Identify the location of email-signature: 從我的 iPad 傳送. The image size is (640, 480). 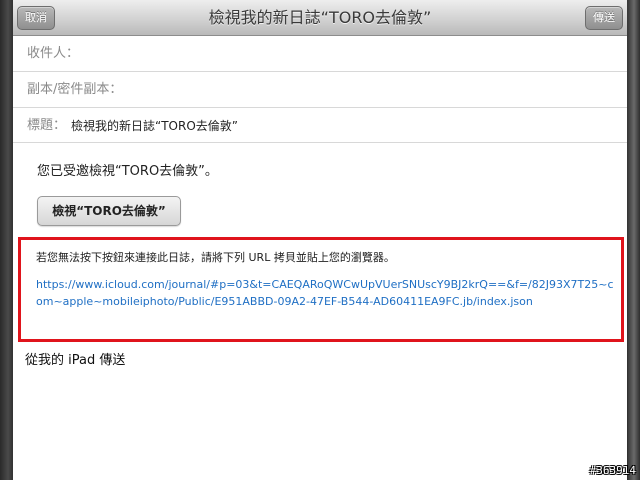
(75, 360).